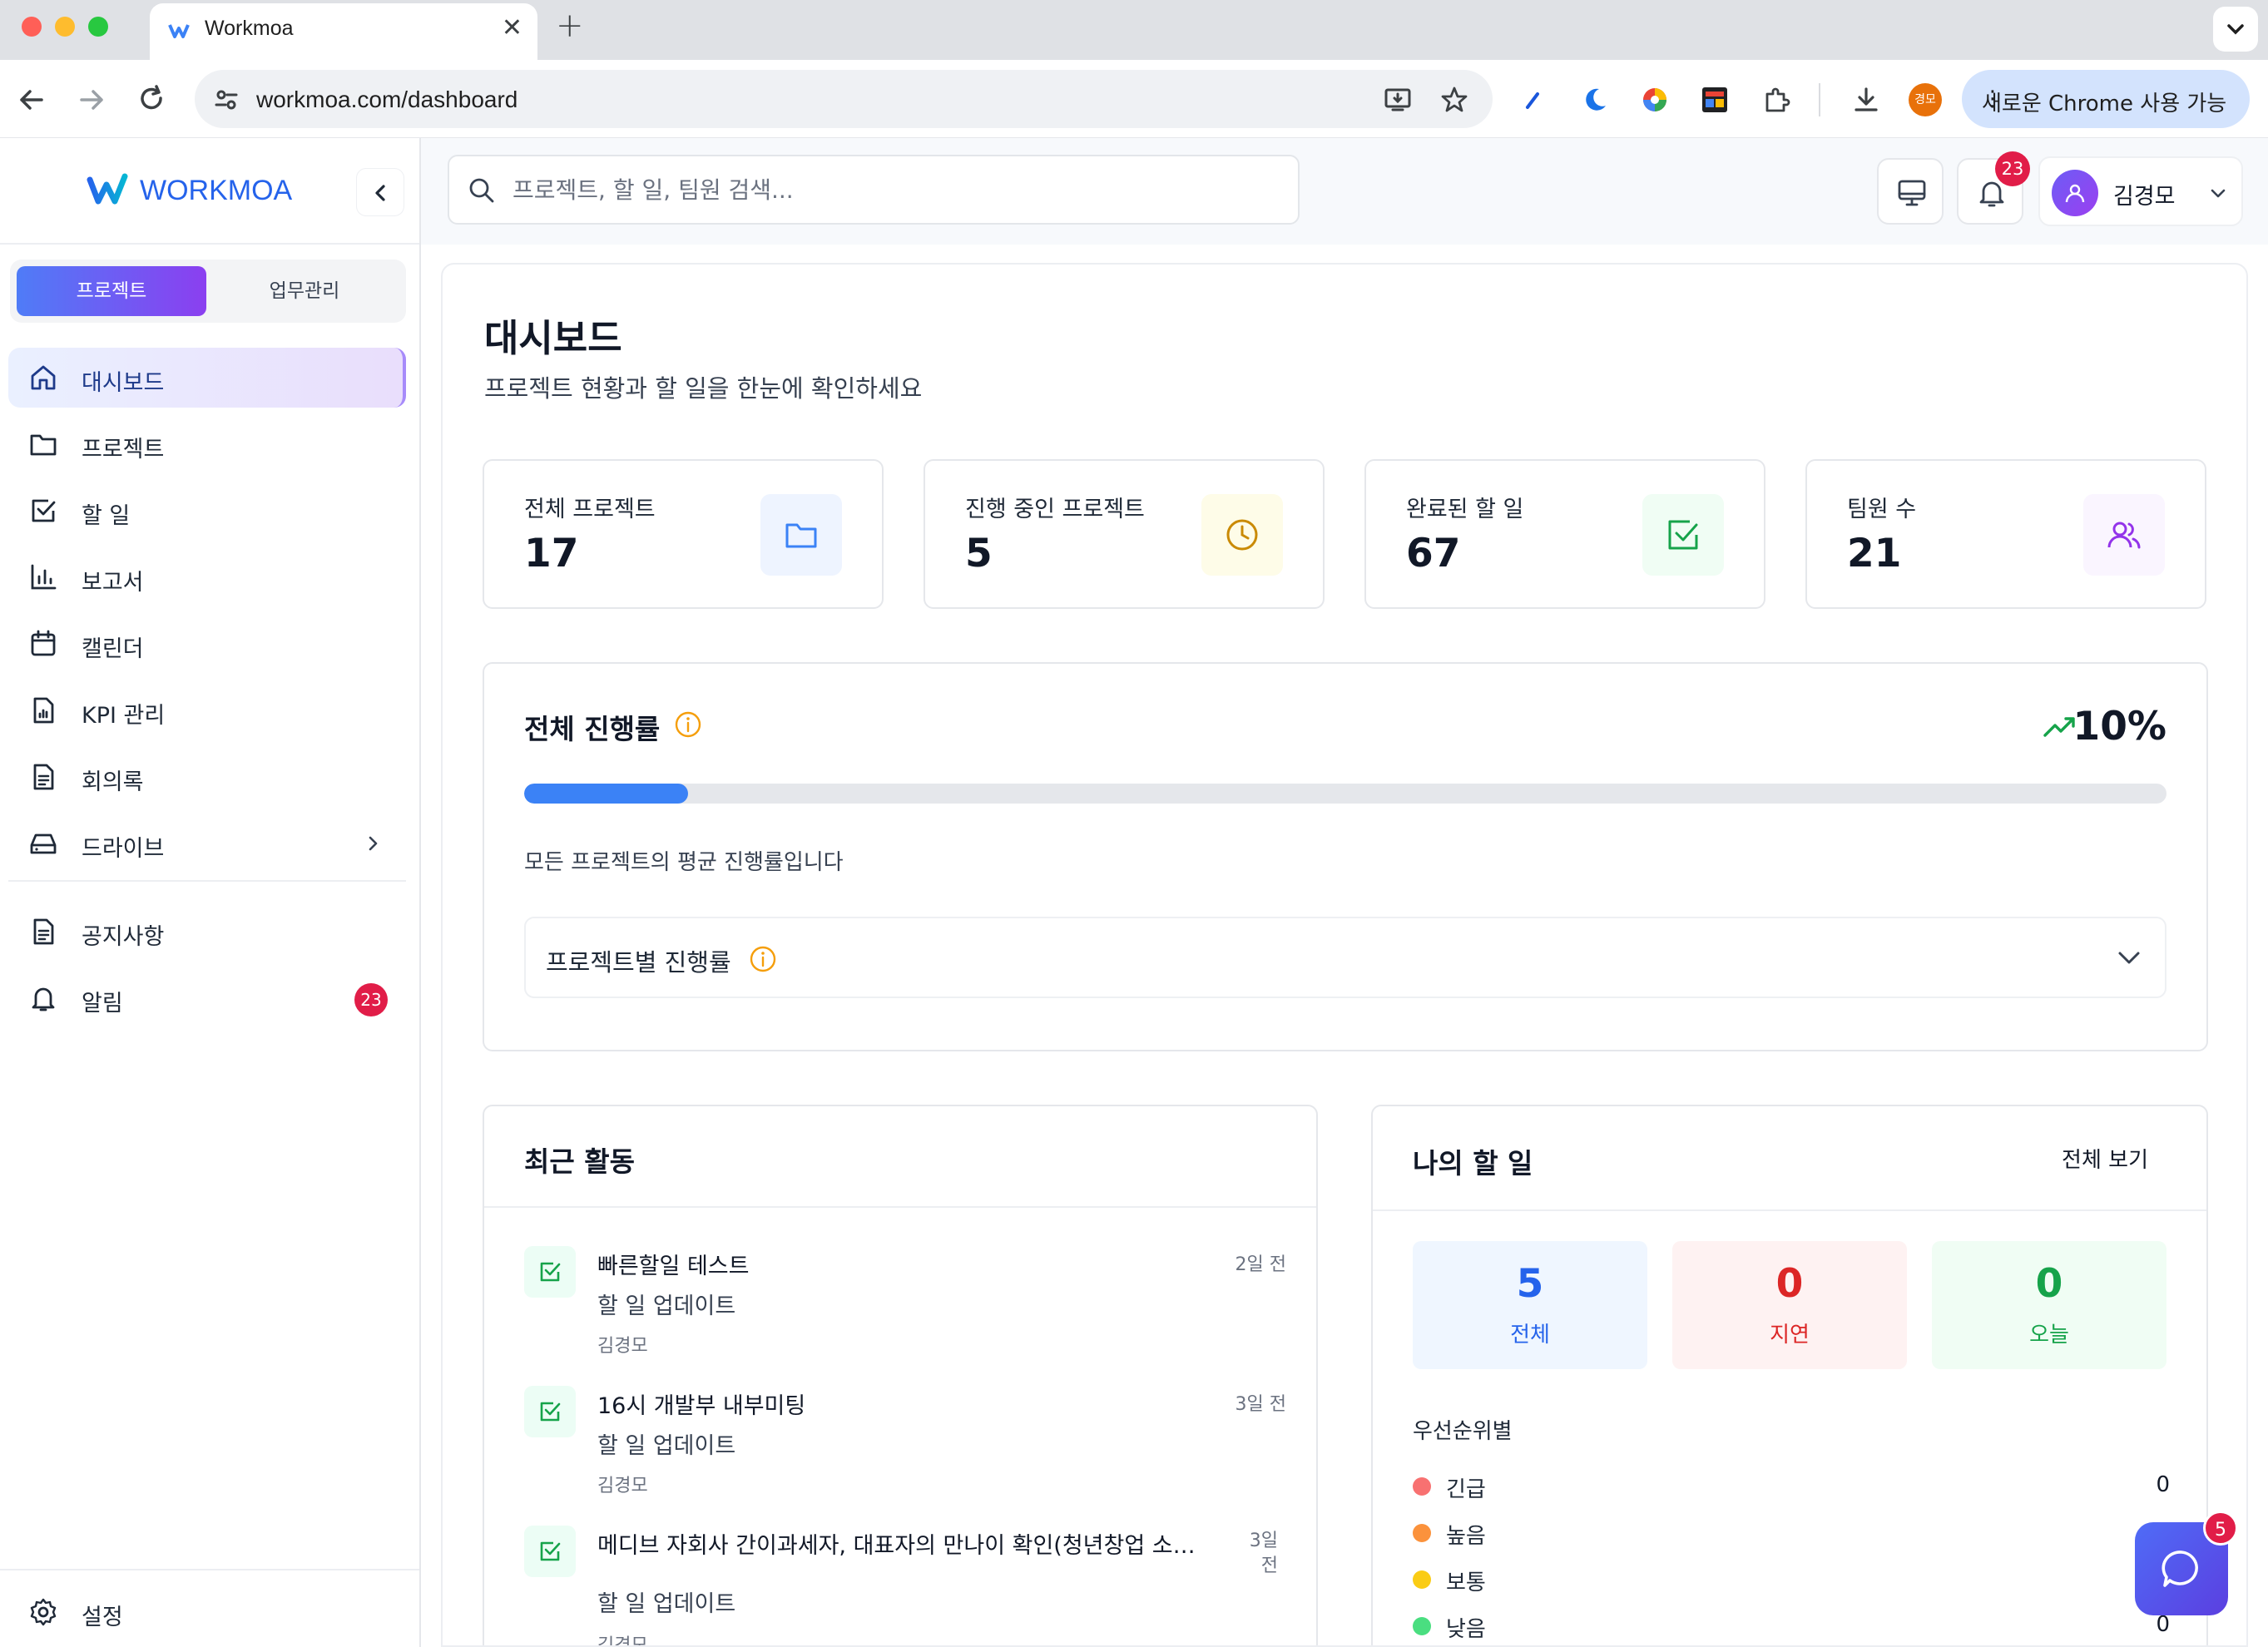 The width and height of the screenshot is (2268, 1647). Describe the element at coordinates (887, 189) in the screenshot. I see `search-input` at that location.